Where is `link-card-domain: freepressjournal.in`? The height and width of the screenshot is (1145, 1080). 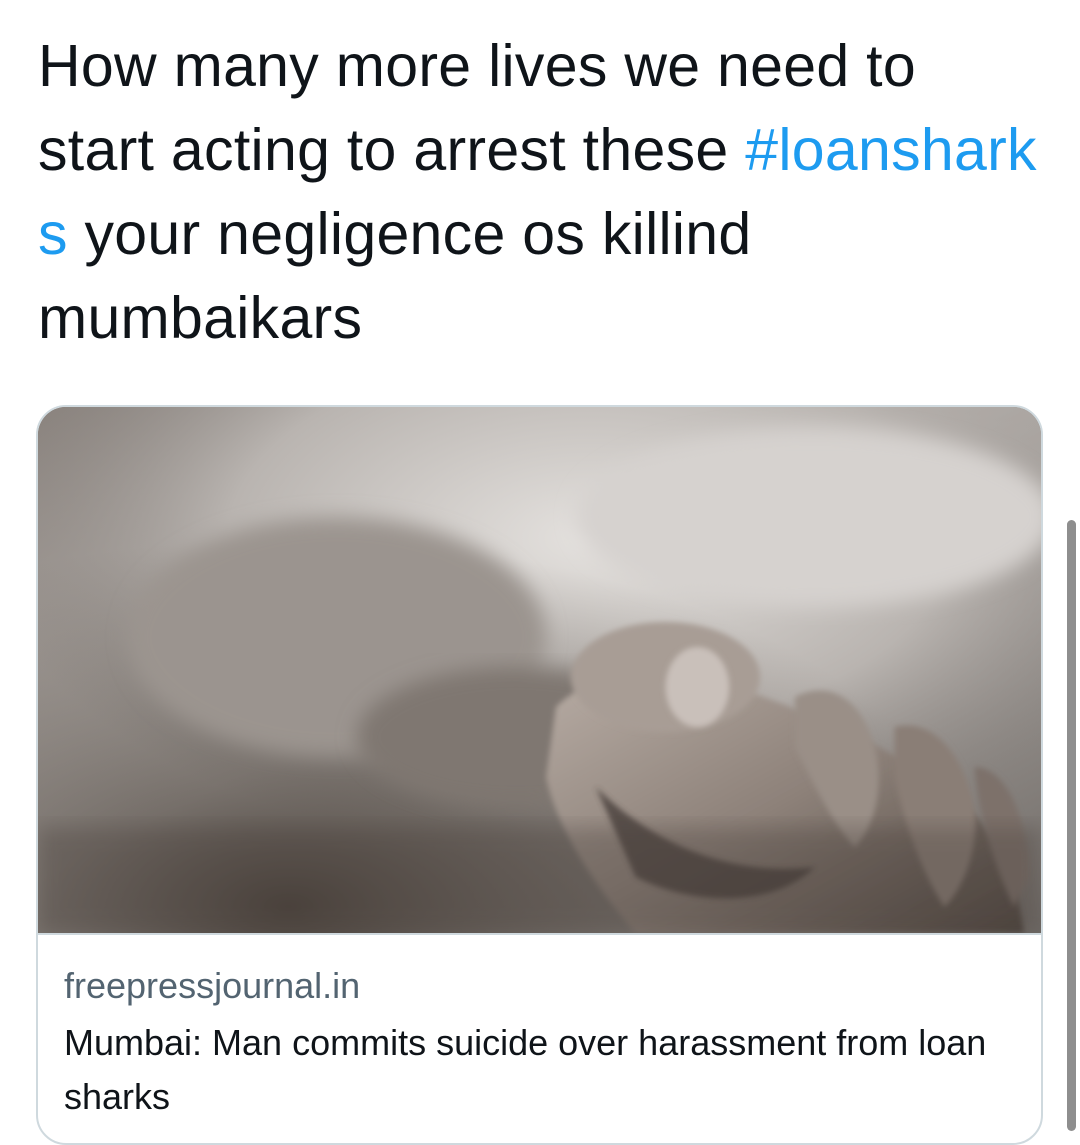
link-card-domain: freepressjournal.in is located at coordinates (212, 986).